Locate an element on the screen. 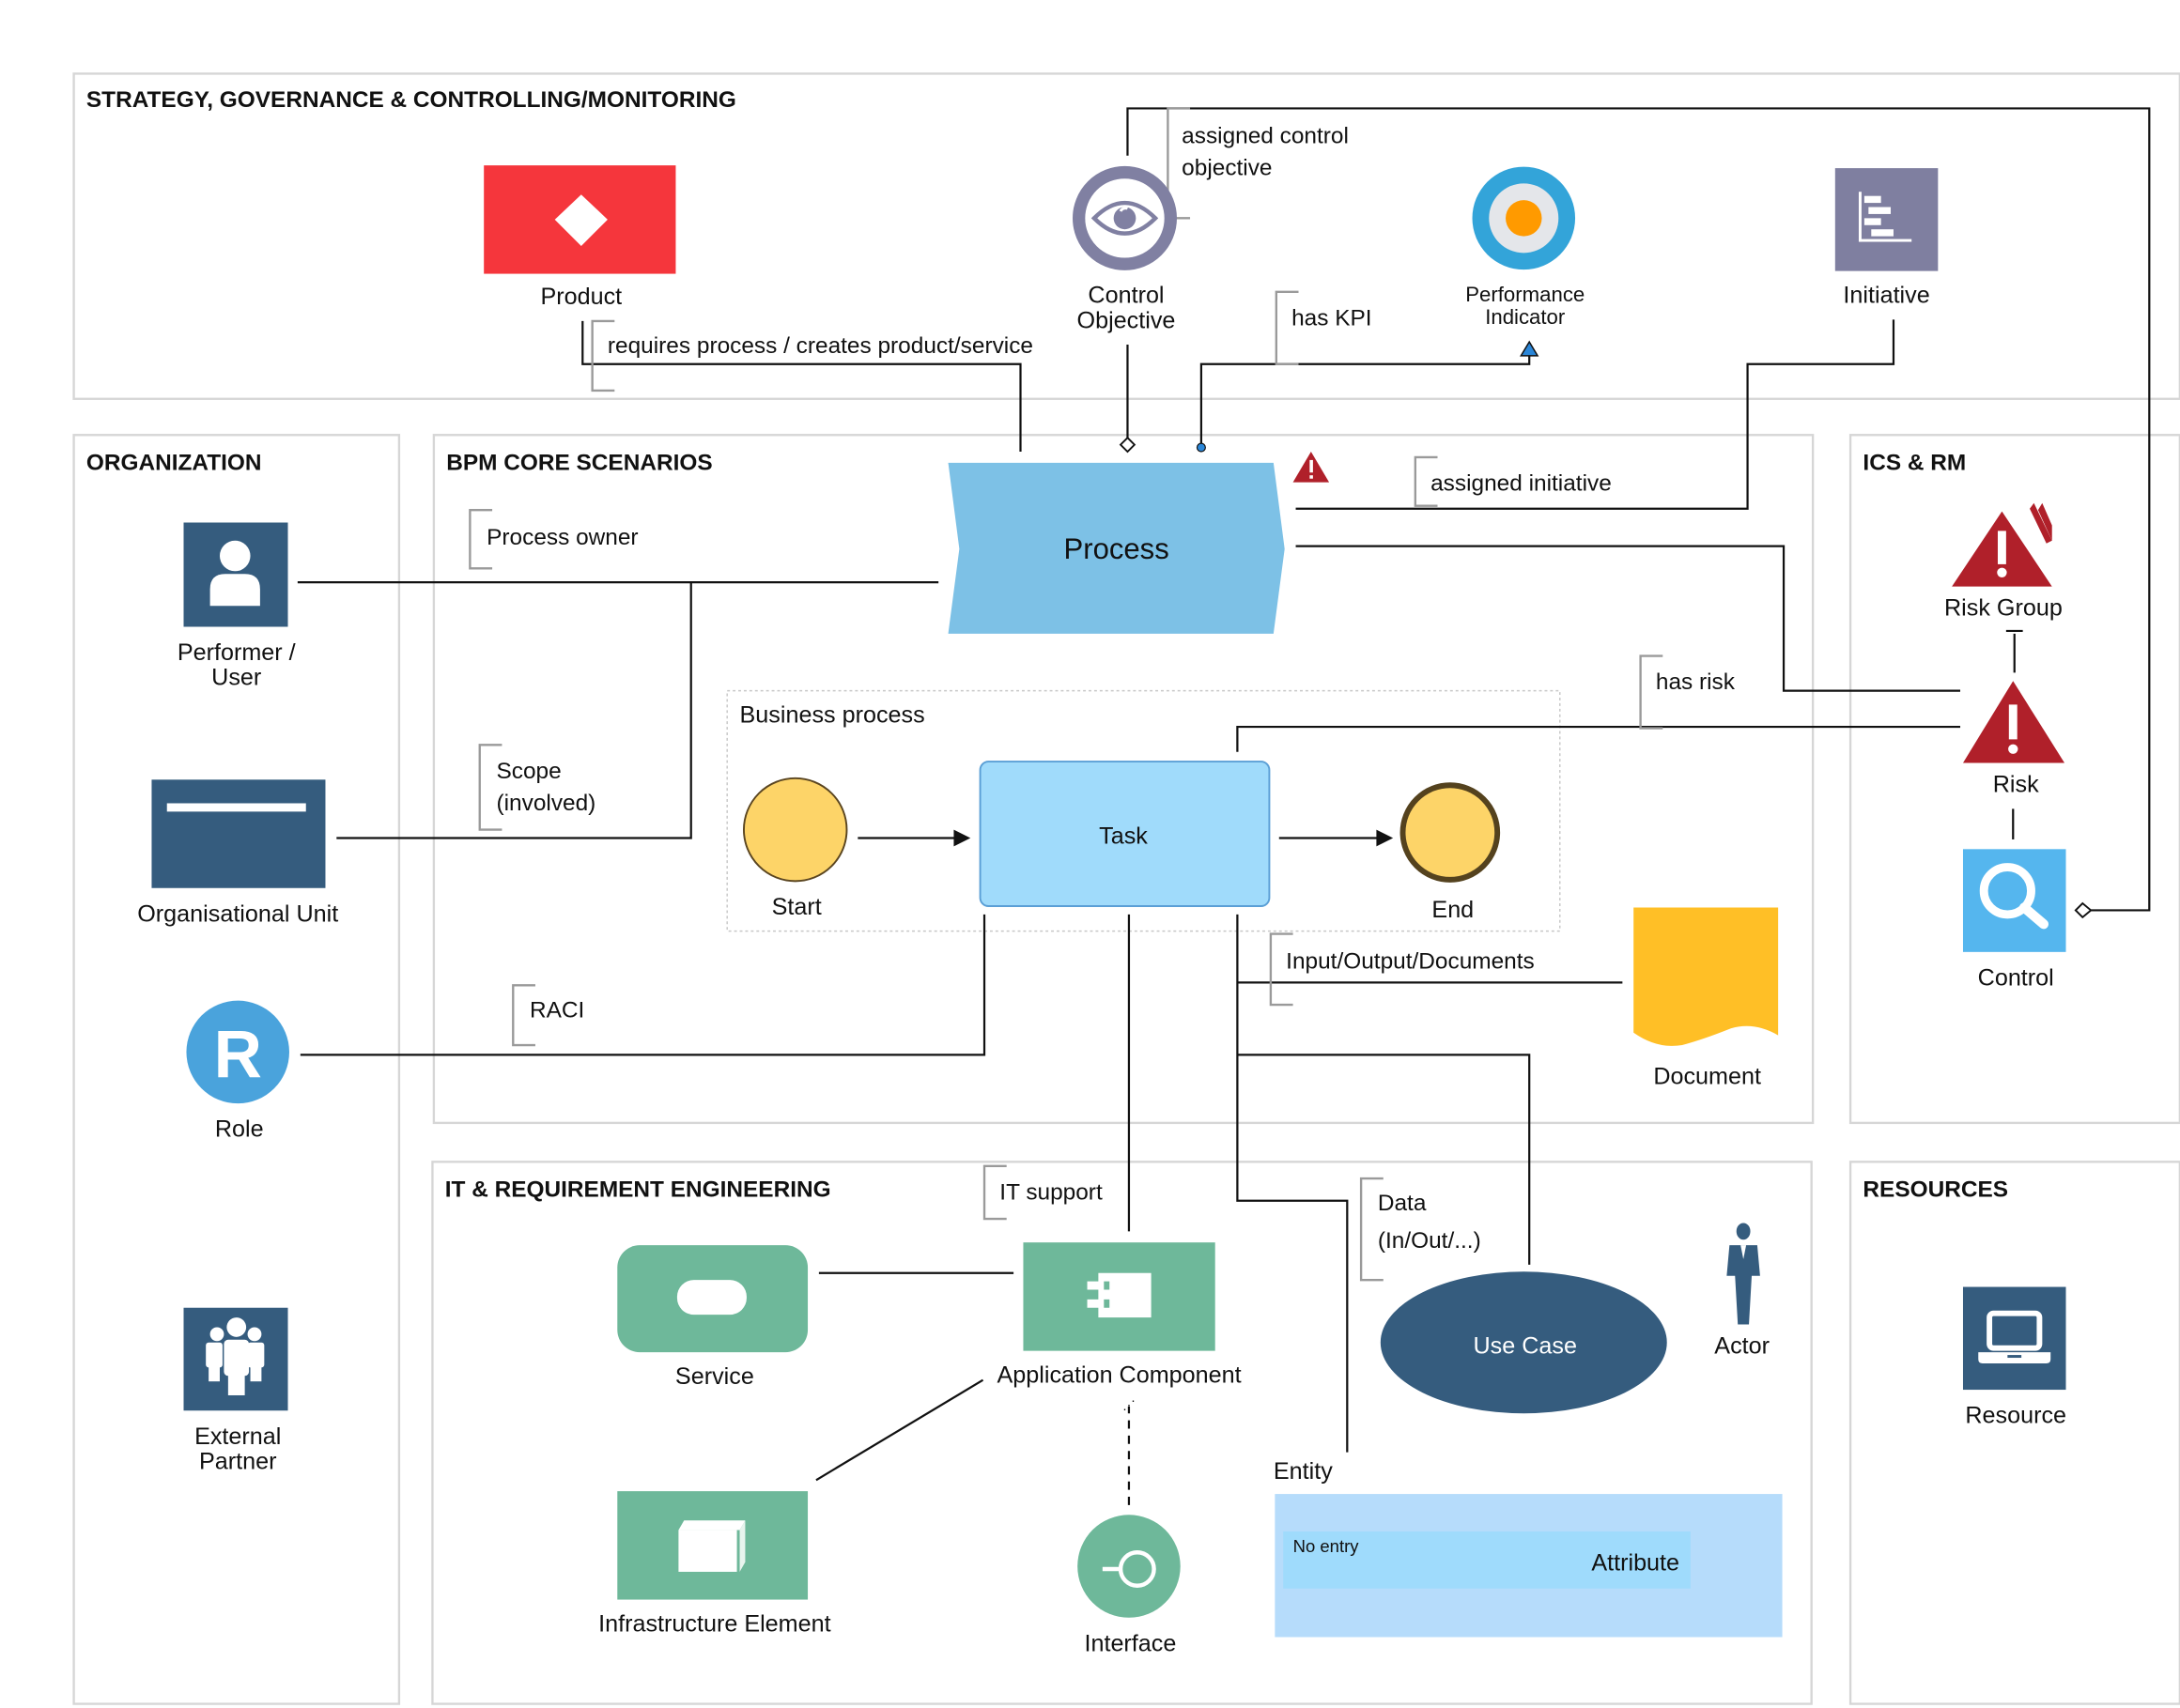  process-label: Process is located at coordinates (1116, 548).